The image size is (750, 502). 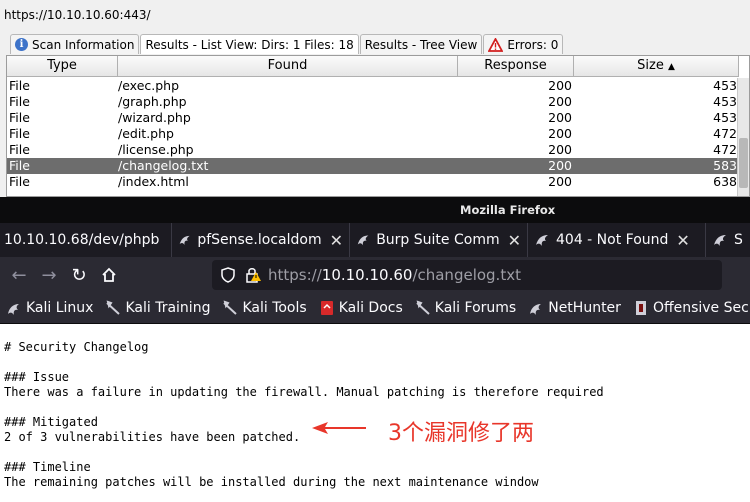 I want to click on table-row-selected: File /changelog.txt 200 583, so click(x=373, y=166).